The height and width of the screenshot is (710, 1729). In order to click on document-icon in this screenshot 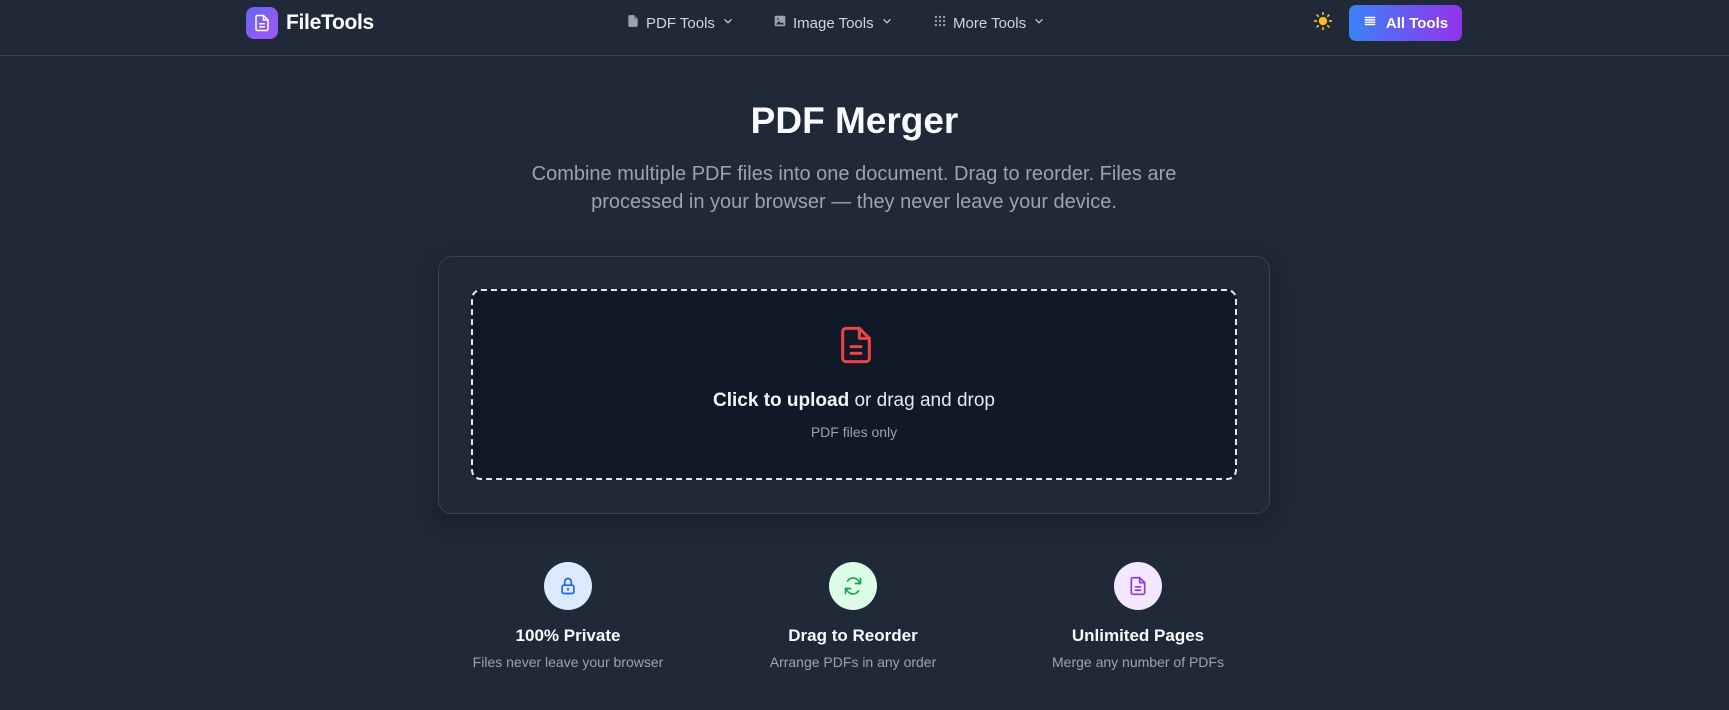, I will do `click(1138, 586)`.